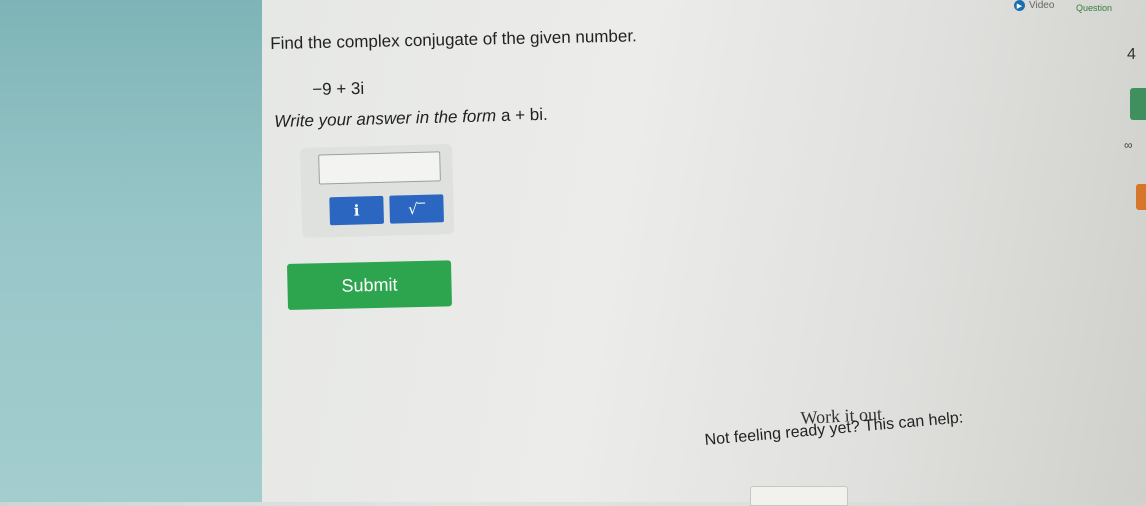  What do you see at coordinates (379, 168) in the screenshot?
I see `answer-input` at bounding box center [379, 168].